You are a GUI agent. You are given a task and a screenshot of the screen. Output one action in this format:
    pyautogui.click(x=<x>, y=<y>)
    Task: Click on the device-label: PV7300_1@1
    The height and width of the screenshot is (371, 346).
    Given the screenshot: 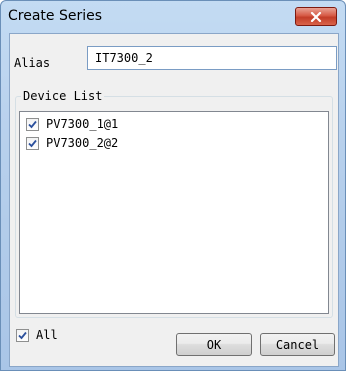 What is the action you would take?
    pyautogui.click(x=82, y=124)
    